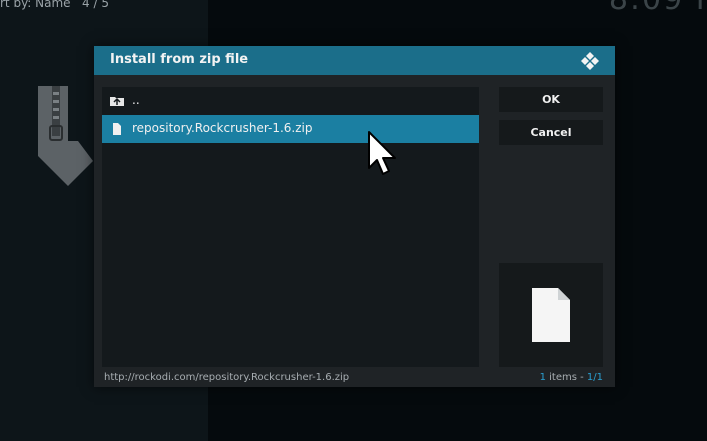  What do you see at coordinates (542, 377) in the screenshot?
I see `item-count-number: 1` at bounding box center [542, 377].